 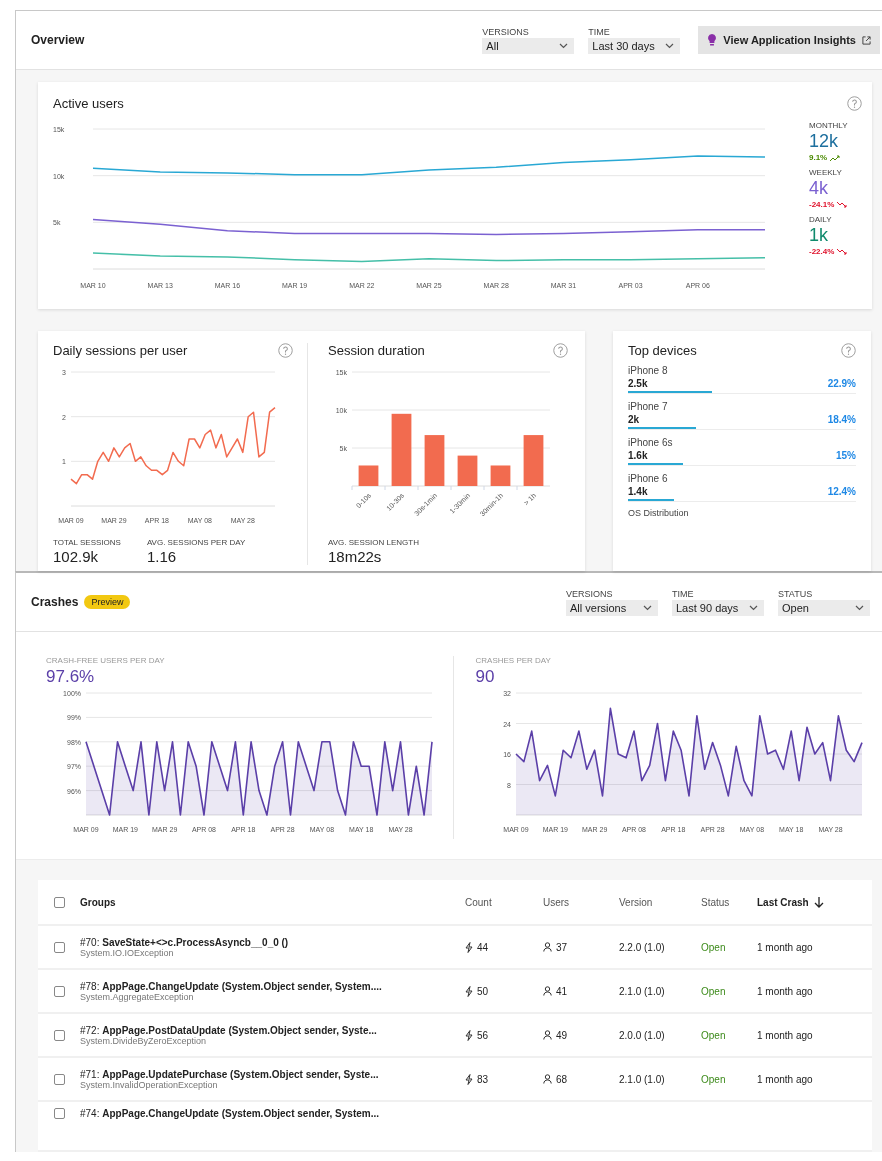 What do you see at coordinates (821, 219) in the screenshot?
I see `stat-label: DAILY` at bounding box center [821, 219].